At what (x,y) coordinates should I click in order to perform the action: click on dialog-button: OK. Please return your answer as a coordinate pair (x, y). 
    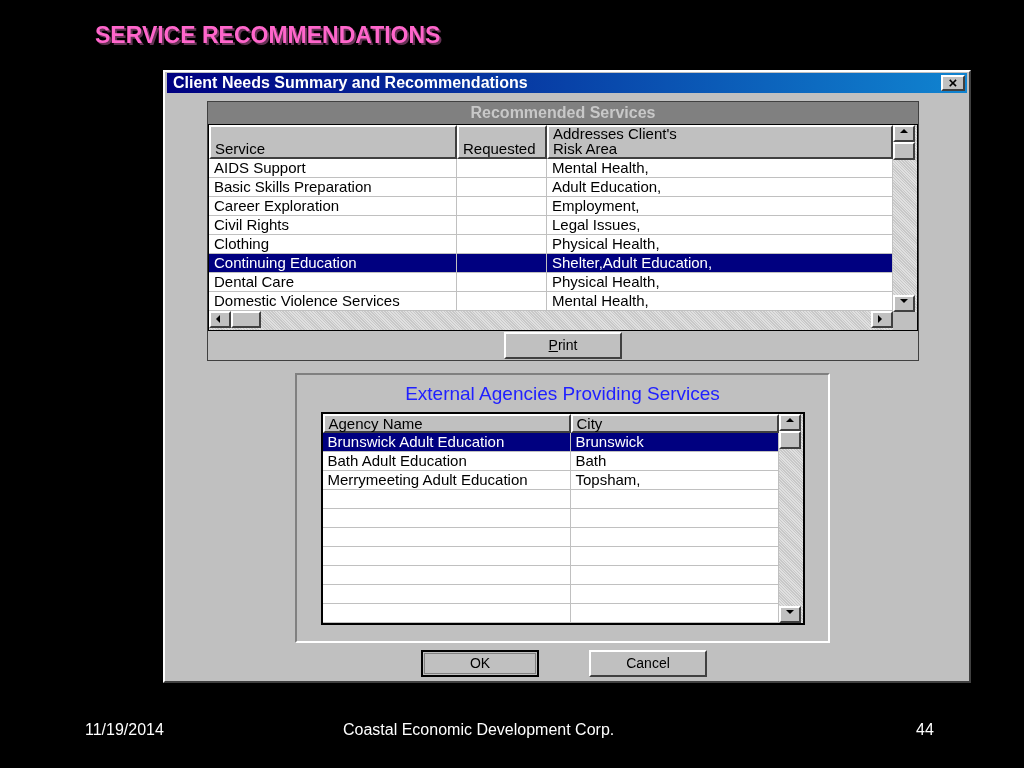
    Looking at the image, I should click on (480, 663).